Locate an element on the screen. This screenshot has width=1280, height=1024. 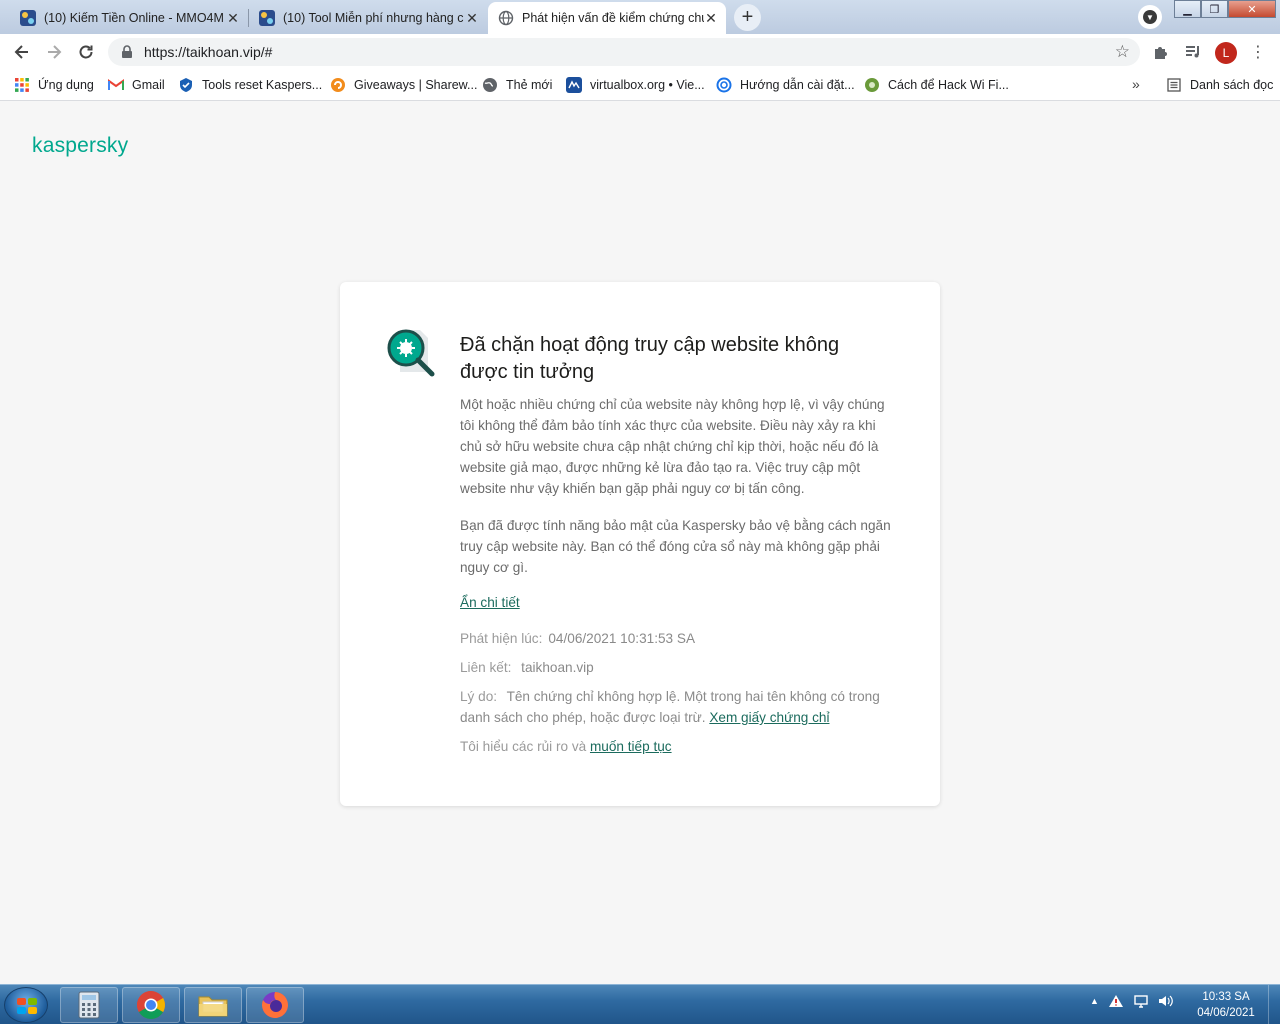
system-tray: ▲ is located at coordinates (1131, 1002).